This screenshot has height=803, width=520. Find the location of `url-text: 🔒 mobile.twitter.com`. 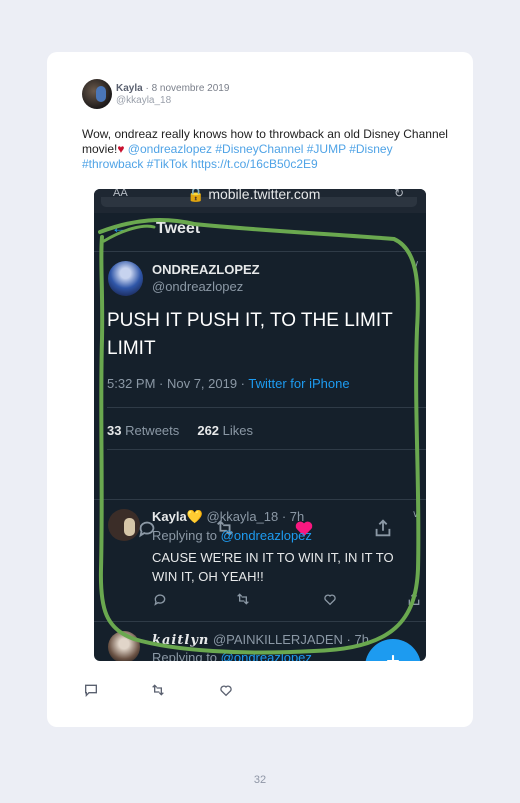

url-text: 🔒 mobile.twitter.com is located at coordinates (254, 195).